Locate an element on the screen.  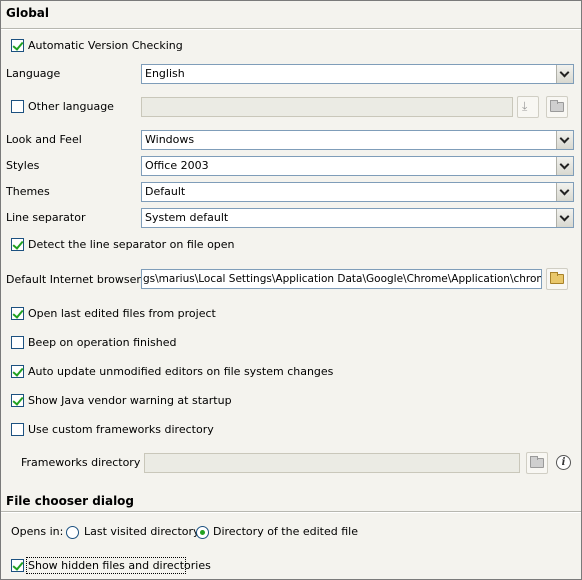
download-button: ⤓ is located at coordinates (528, 107).